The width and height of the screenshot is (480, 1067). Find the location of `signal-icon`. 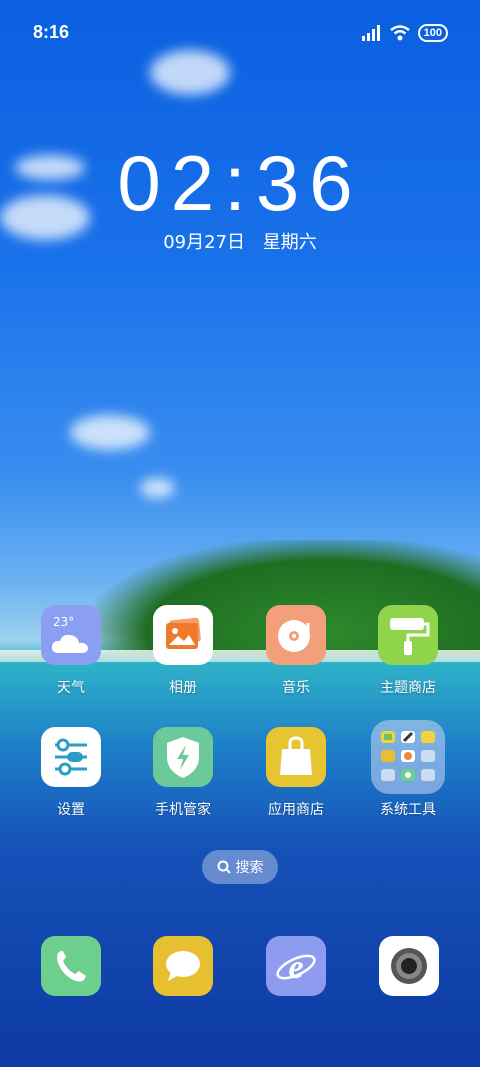

signal-icon is located at coordinates (370, 33).